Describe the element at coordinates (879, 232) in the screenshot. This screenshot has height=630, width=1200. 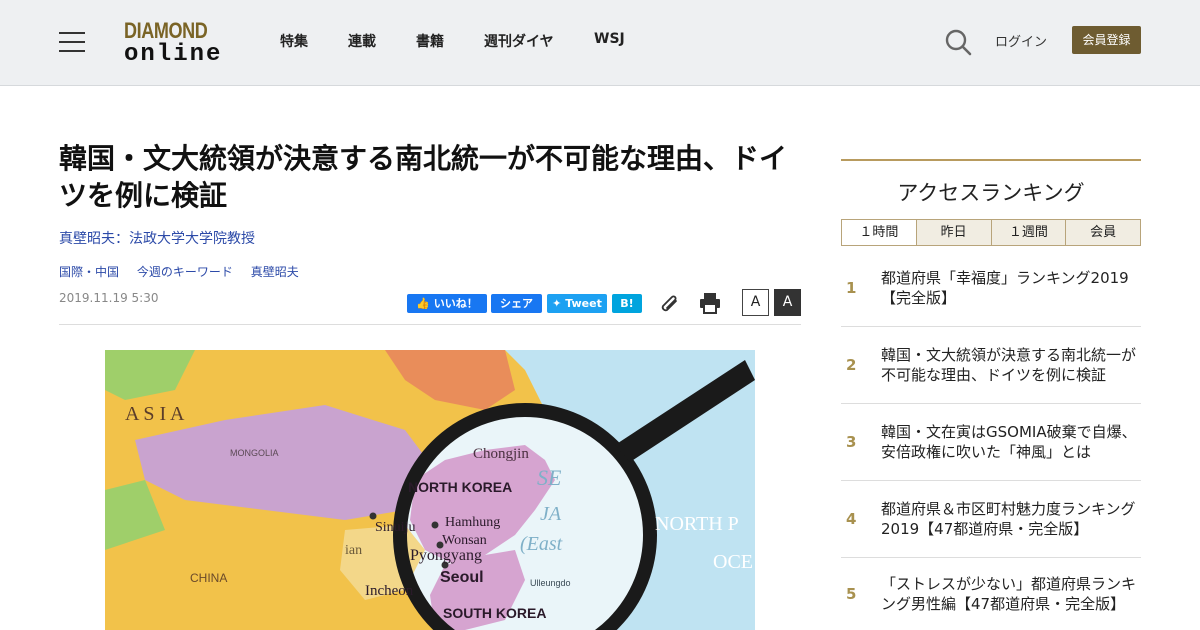
I see `tab-1hour: １時間` at that location.